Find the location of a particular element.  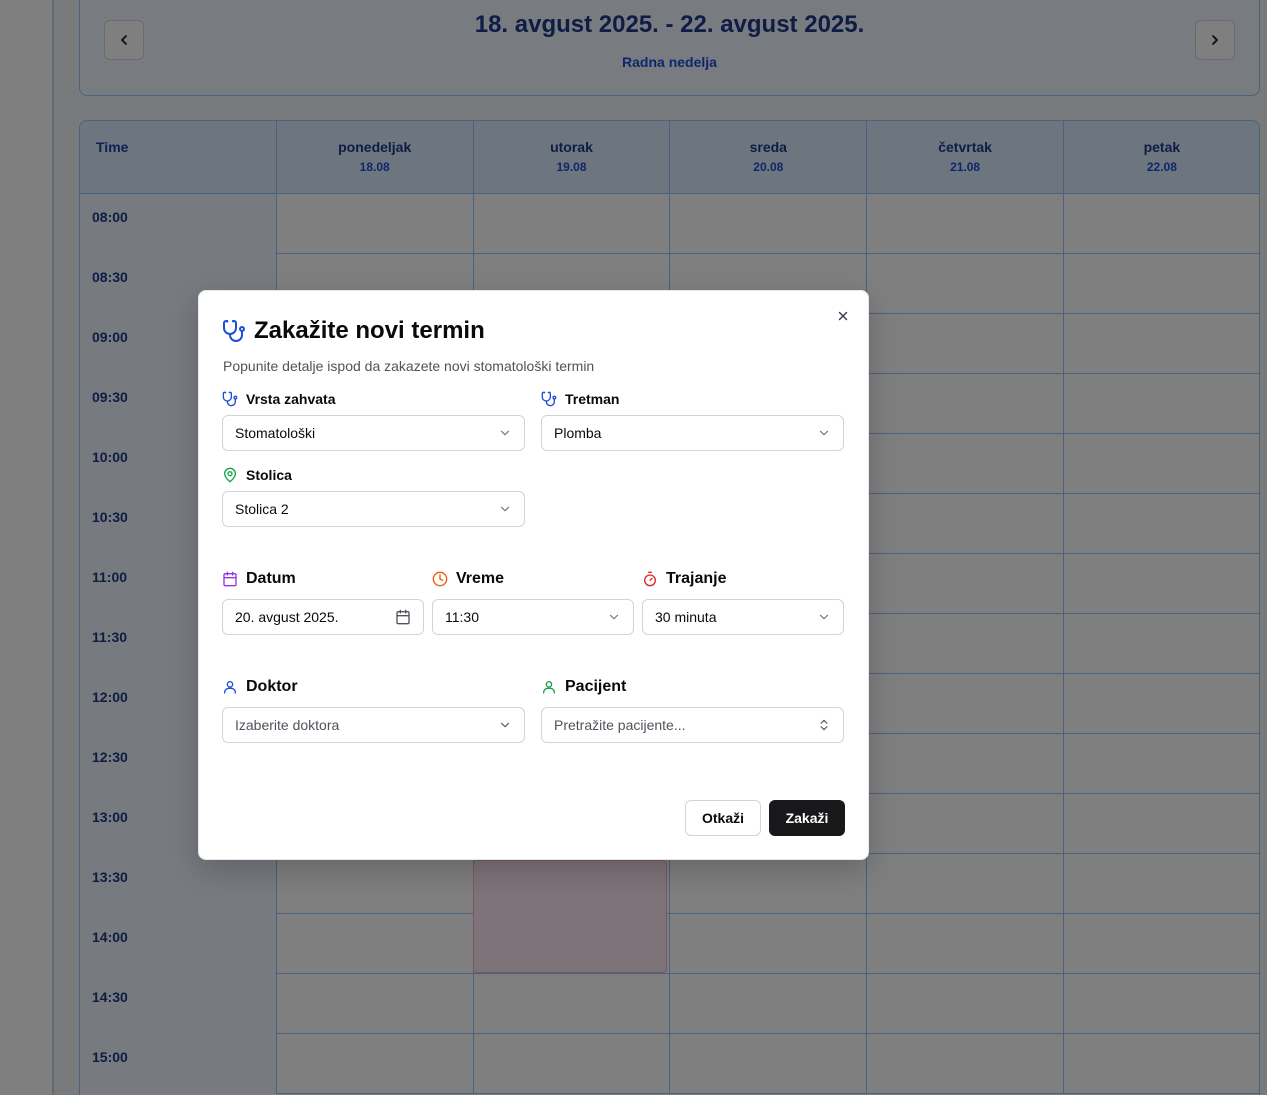

dialog-title: Zakažite novi termin is located at coordinates (353, 331).